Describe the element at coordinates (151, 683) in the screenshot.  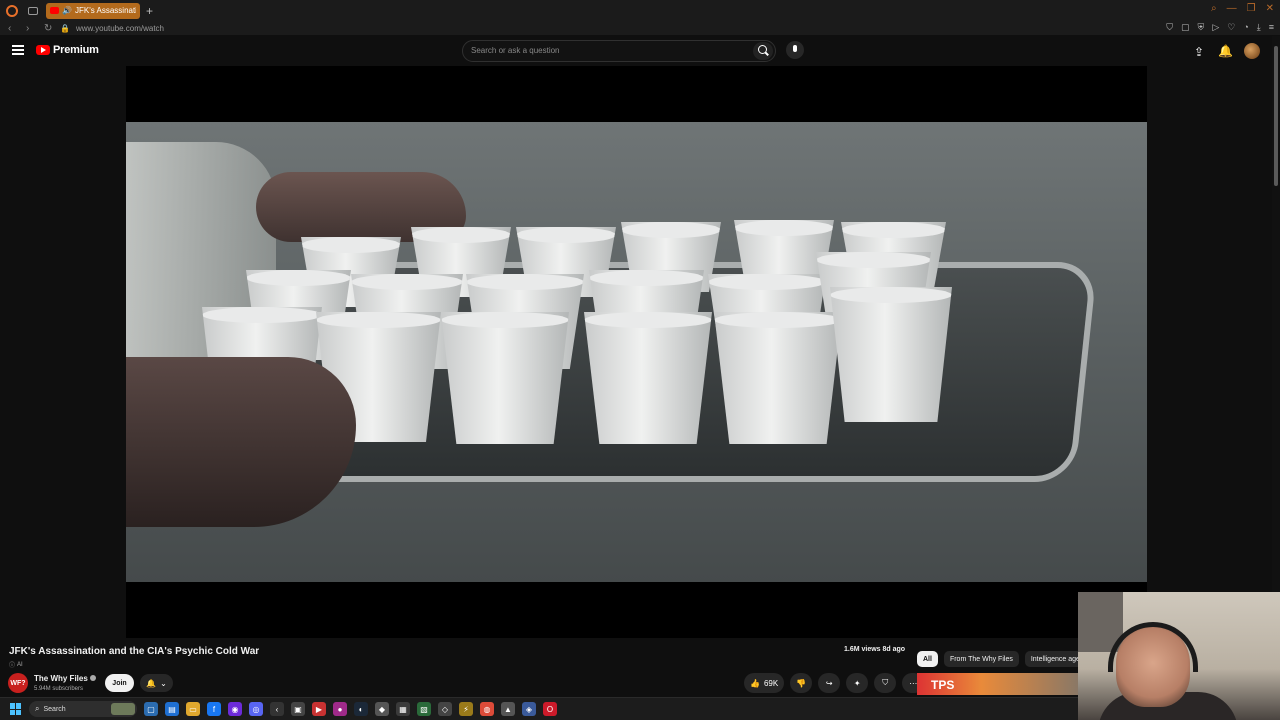
I see `bell-icon: 🔔` at that location.